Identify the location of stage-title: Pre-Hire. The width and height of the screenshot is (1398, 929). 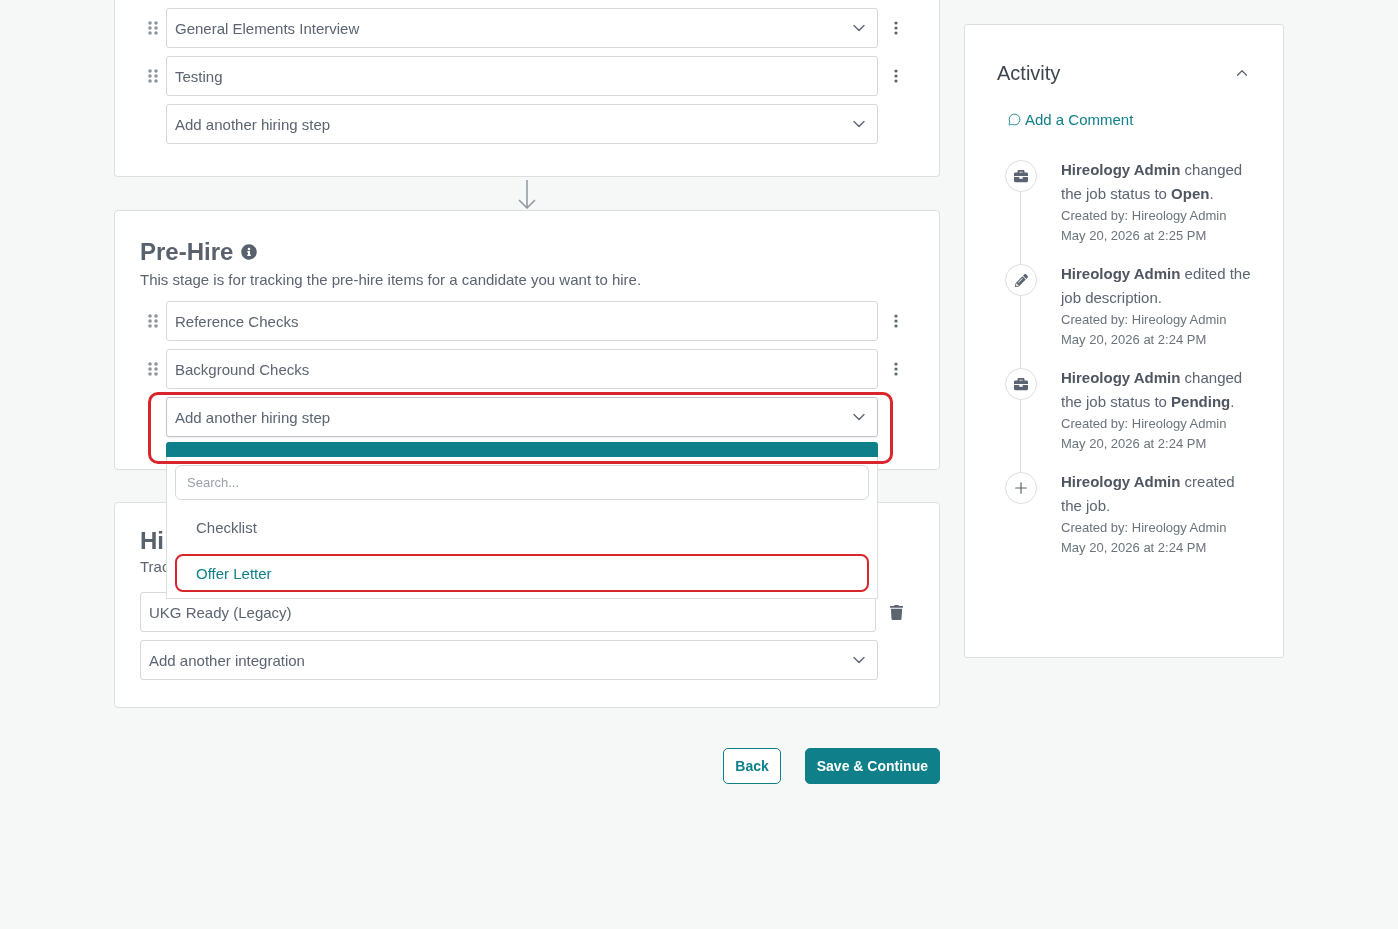
(187, 252).